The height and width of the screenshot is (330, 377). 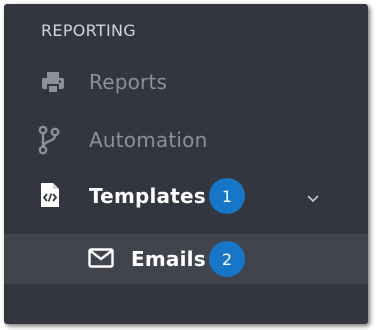 I want to click on sidebar-subitem-emails: Emails 2, so click(x=186, y=259).